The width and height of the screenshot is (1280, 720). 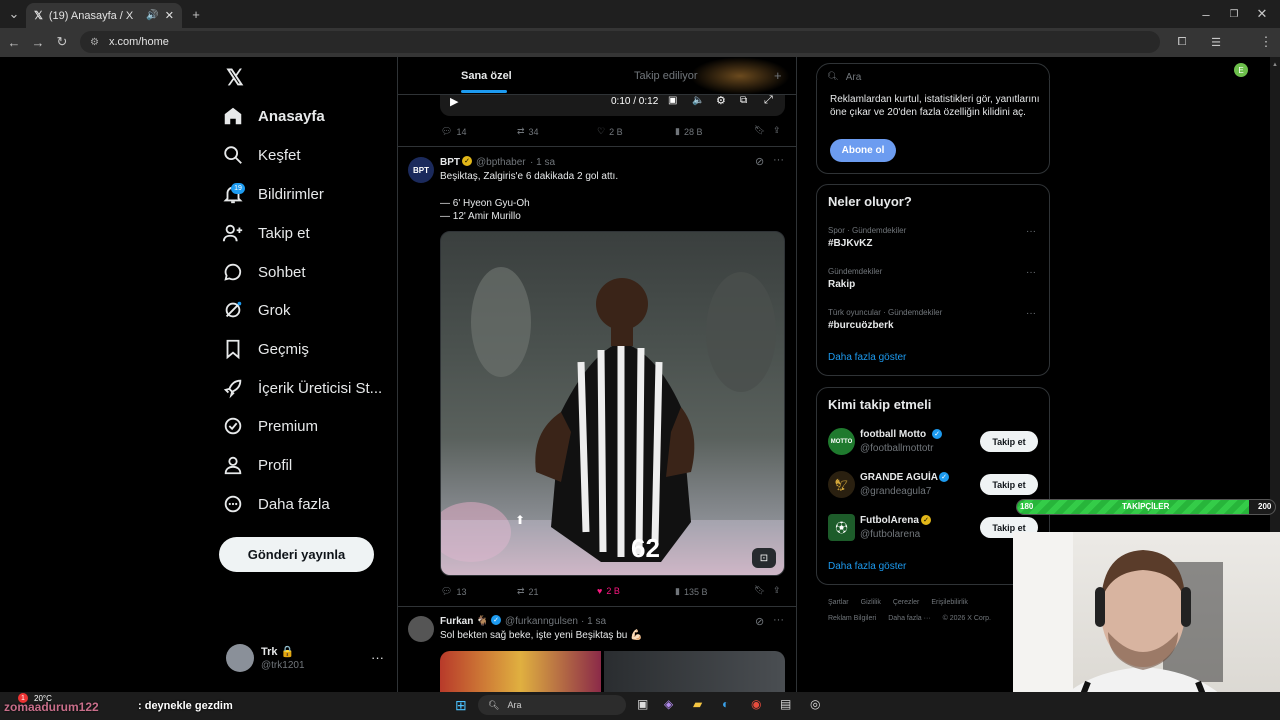 What do you see at coordinates (725, 704) in the screenshot?
I see `edge-icon: ◐` at bounding box center [725, 704].